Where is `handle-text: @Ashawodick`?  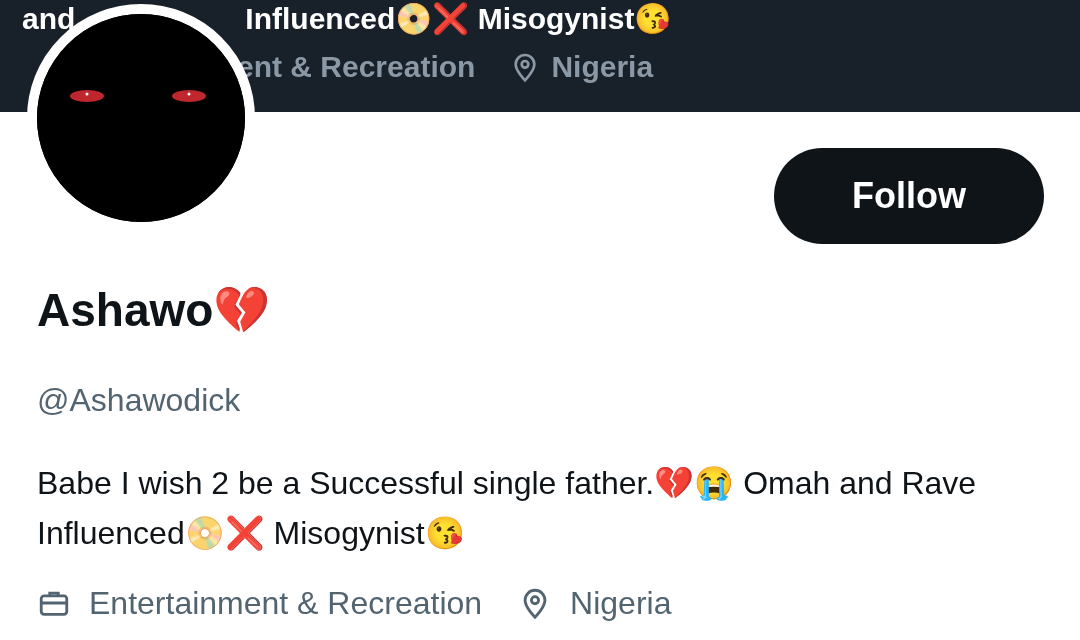
handle-text: @Ashawodick is located at coordinates (139, 400).